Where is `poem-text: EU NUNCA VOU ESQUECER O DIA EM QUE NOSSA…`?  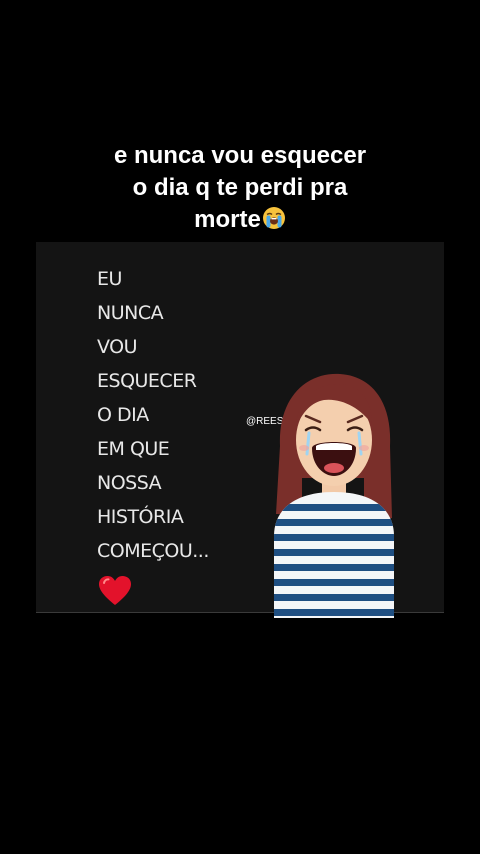 poem-text: EU NUNCA VOU ESQUECER O DIA EM QUE NOSSA… is located at coordinates (153, 415).